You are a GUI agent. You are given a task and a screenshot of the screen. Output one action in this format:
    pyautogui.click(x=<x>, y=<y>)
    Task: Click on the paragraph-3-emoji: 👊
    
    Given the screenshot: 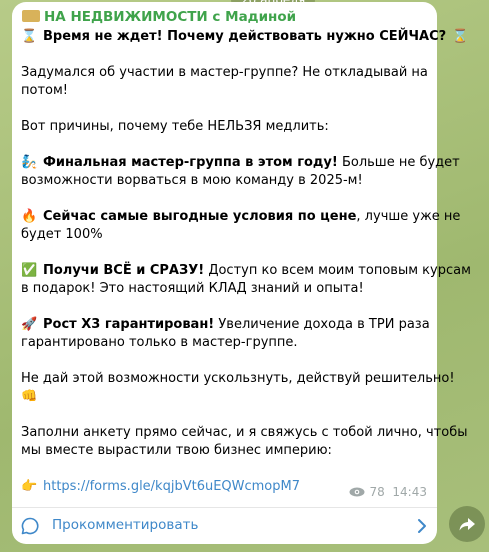 What is the action you would take?
    pyautogui.click(x=223, y=397)
    